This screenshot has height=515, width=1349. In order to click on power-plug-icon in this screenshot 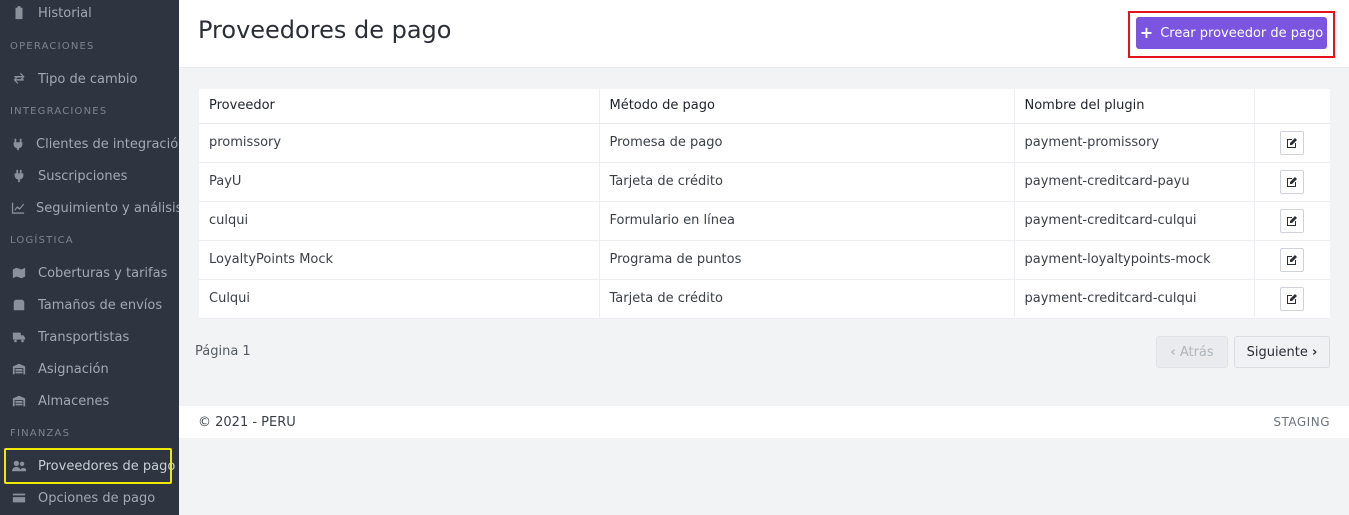, I will do `click(19, 176)`.